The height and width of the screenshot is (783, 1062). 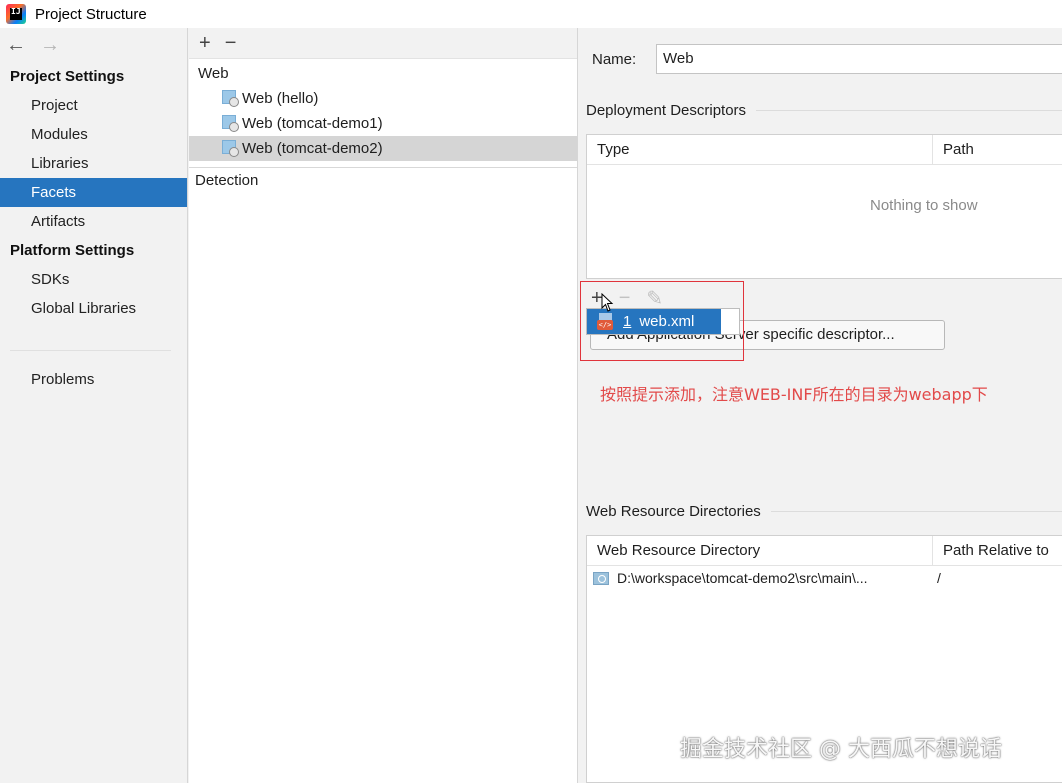 I want to click on tree-item-detection: Detection, so click(x=383, y=180).